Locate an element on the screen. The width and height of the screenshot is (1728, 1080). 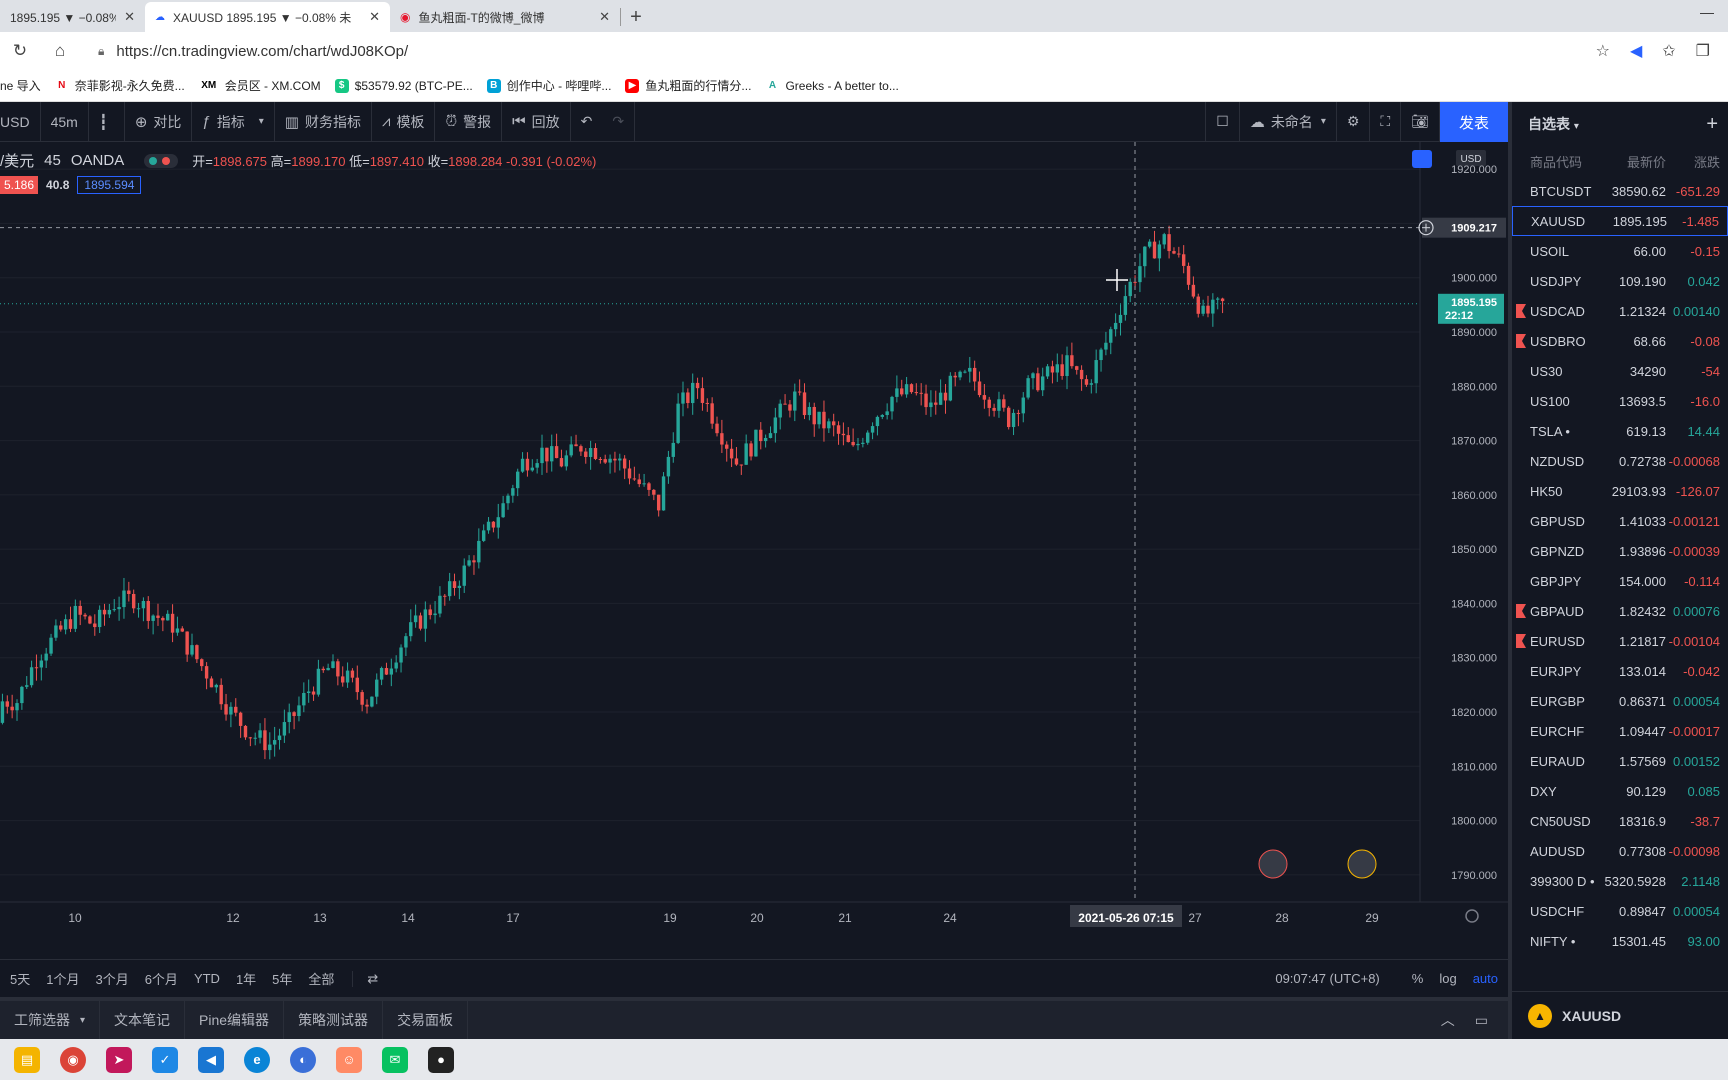
watchlist-row: USDCAD 1.21324 0.00140 is located at coordinates (1620, 311).